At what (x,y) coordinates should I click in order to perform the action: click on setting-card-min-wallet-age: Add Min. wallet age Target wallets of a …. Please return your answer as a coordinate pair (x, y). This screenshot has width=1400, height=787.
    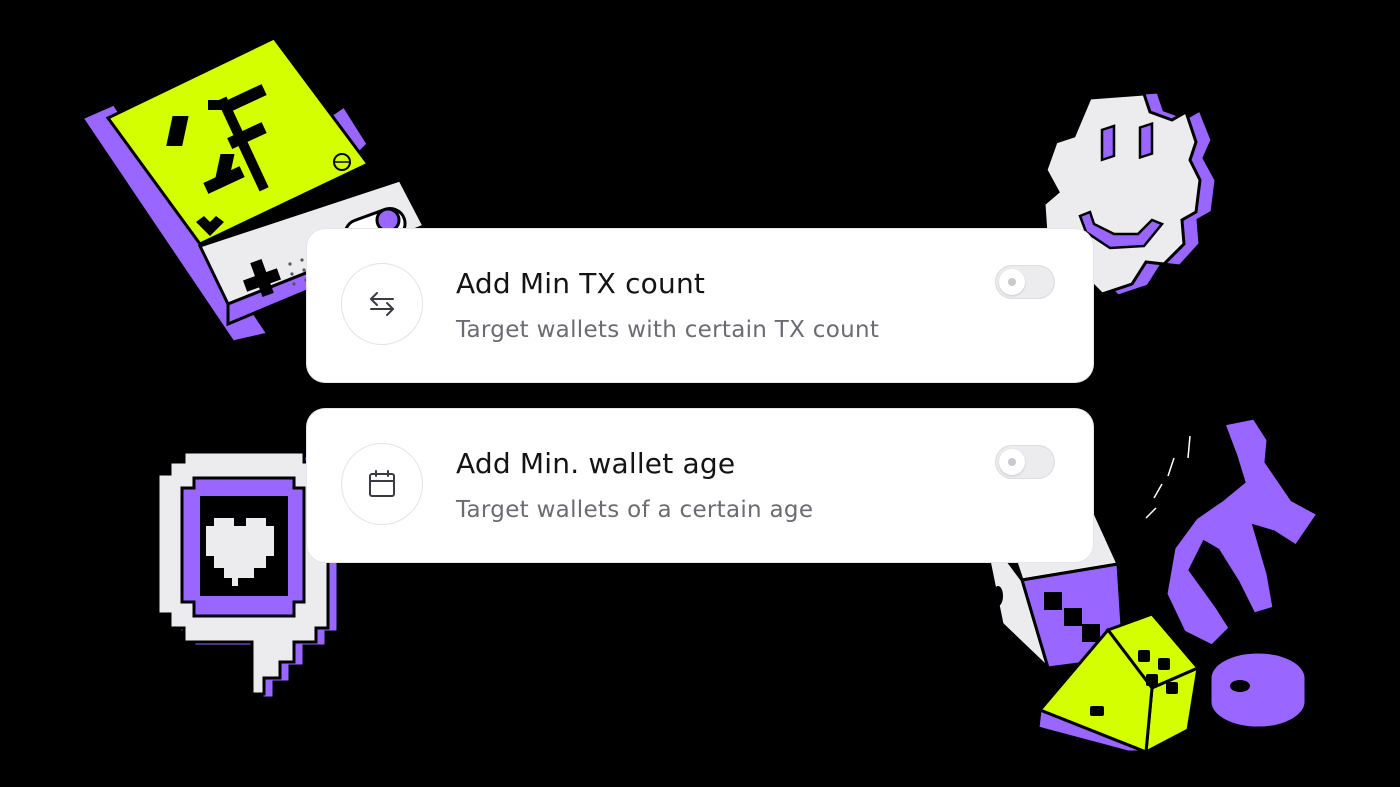
    Looking at the image, I should click on (700, 485).